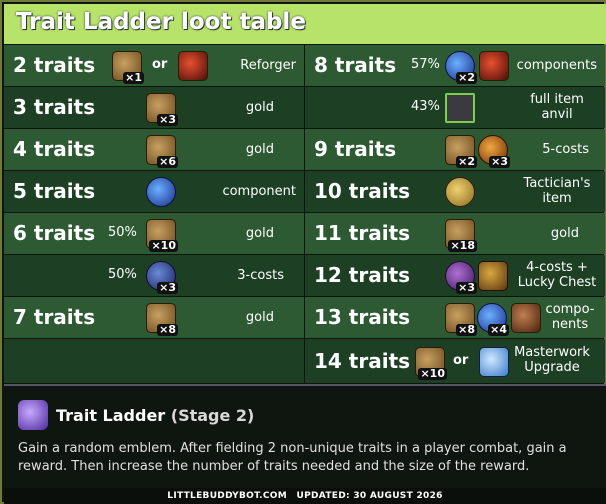 The width and height of the screenshot is (606, 504). I want to click on reward-label: compo-nents, so click(570, 317).